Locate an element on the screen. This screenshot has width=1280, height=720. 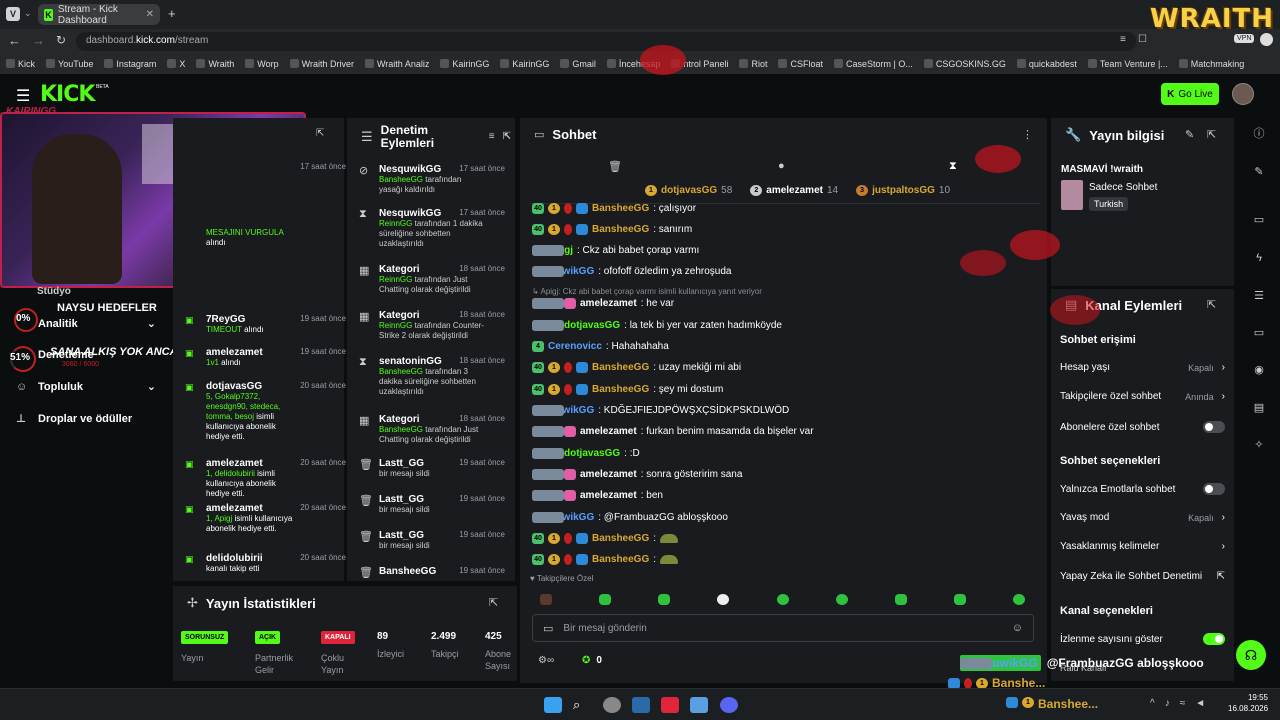
bookmark-item: CSGOSKINS.GG is located at coordinates (971, 64).